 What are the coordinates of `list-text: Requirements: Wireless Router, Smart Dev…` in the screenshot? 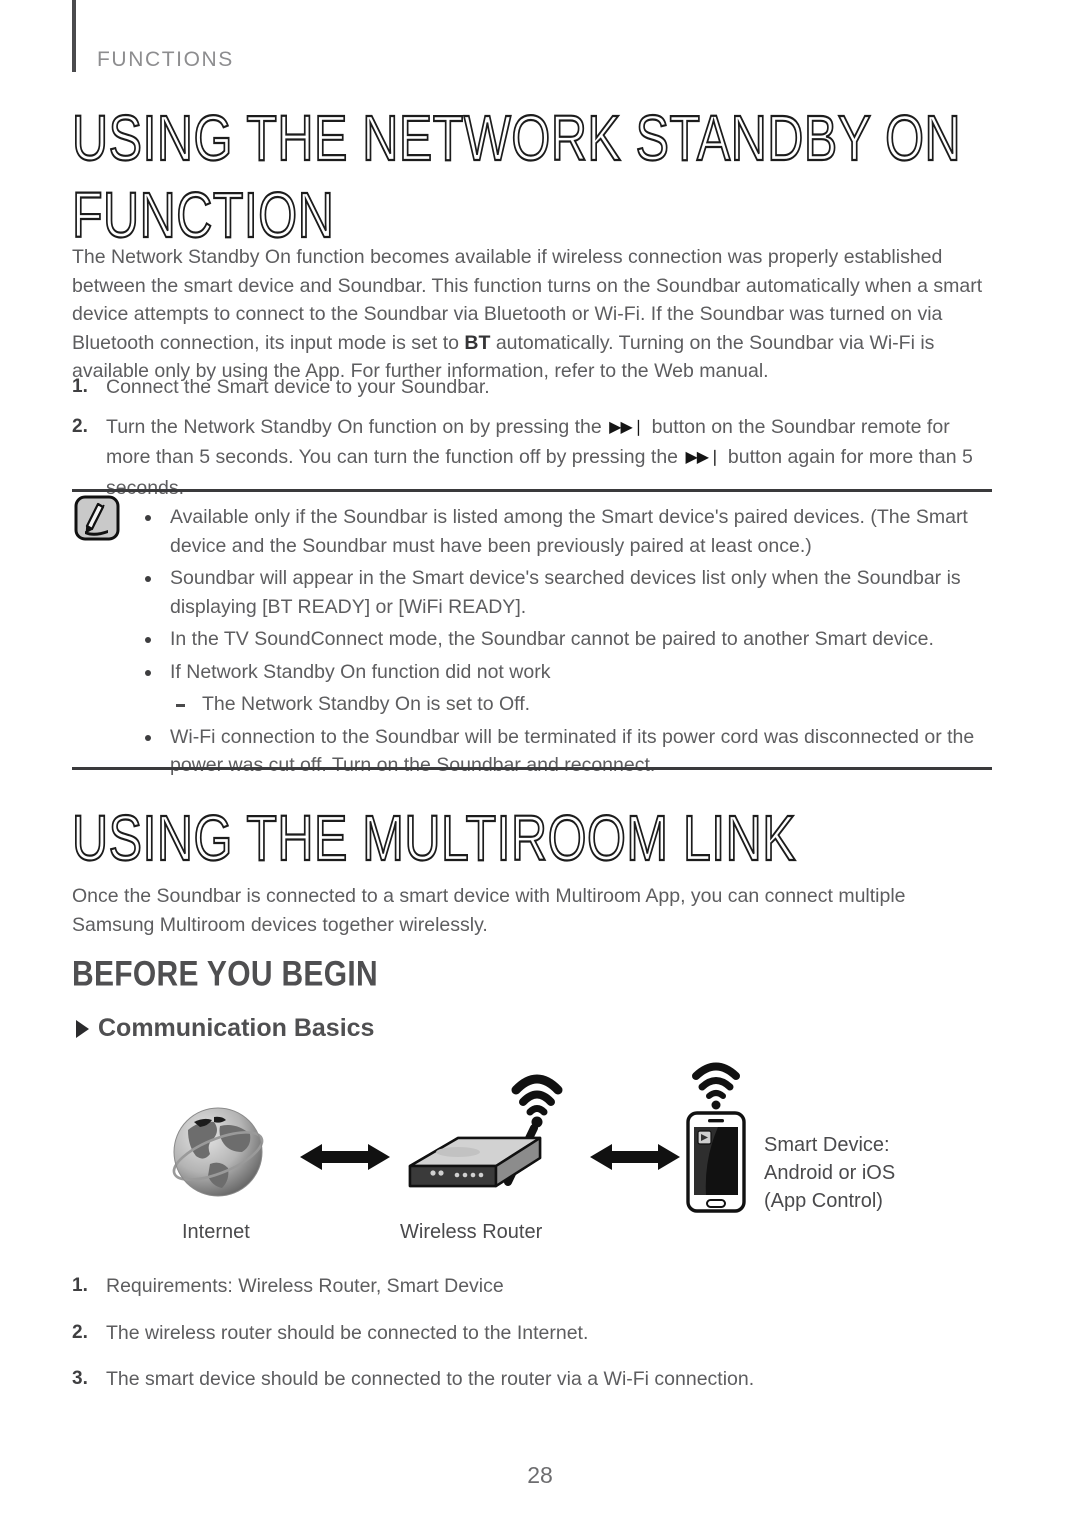 It's located at (305, 1286).